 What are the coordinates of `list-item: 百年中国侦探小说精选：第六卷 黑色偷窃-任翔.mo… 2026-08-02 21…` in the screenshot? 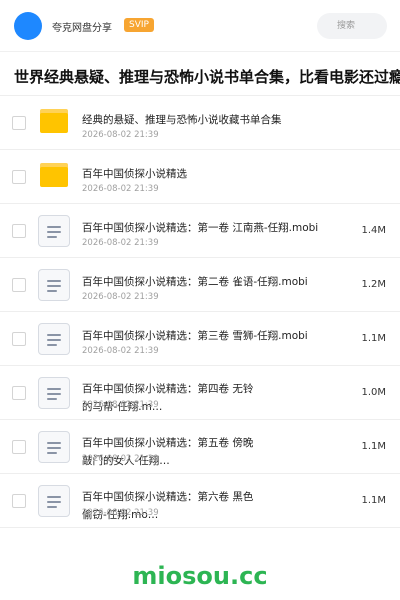 It's located at (200, 501).